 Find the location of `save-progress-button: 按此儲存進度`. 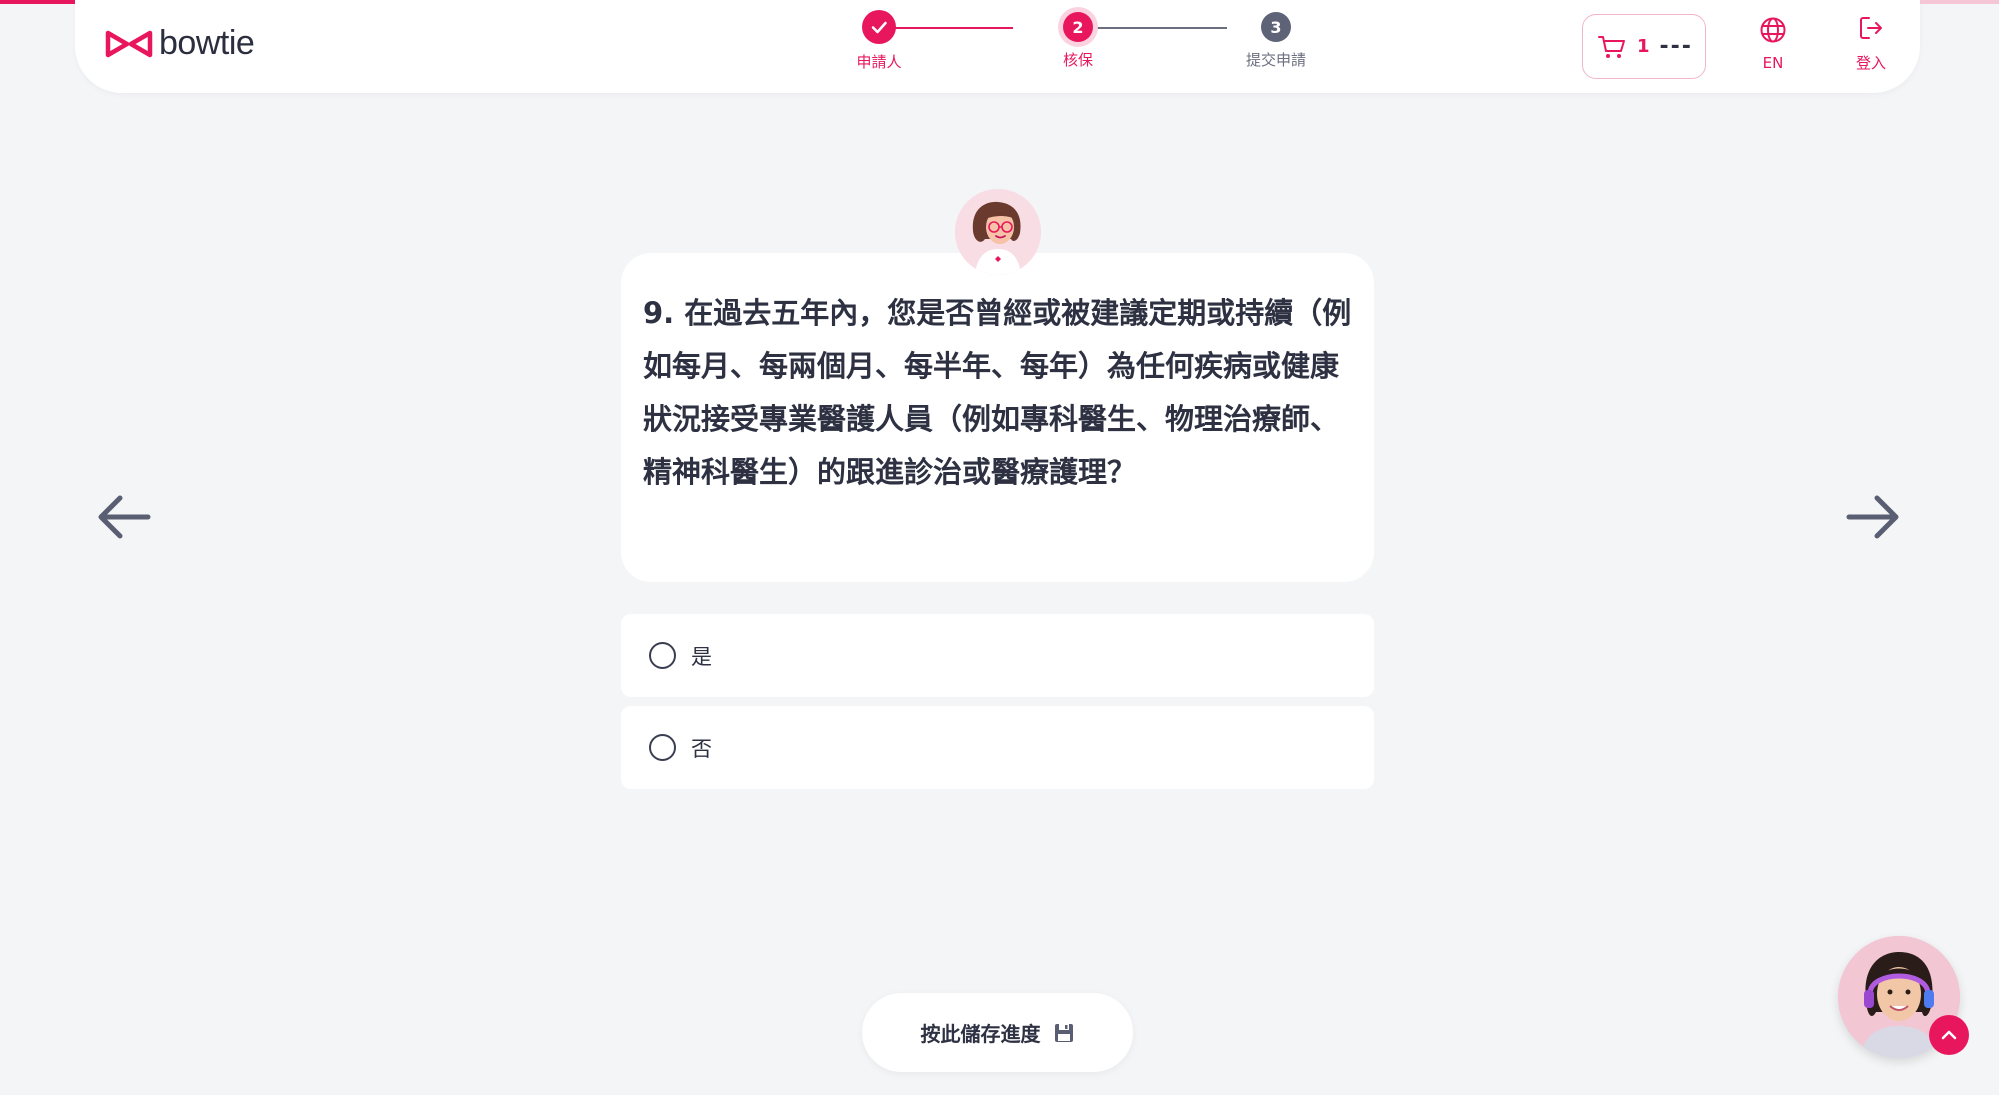

save-progress-button: 按此儲存進度 is located at coordinates (997, 1032).